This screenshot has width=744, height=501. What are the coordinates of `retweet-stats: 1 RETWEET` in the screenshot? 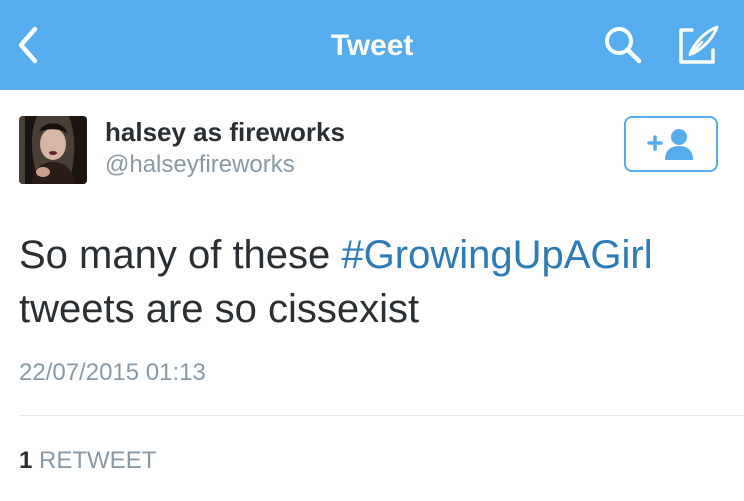 It's located at (87, 461).